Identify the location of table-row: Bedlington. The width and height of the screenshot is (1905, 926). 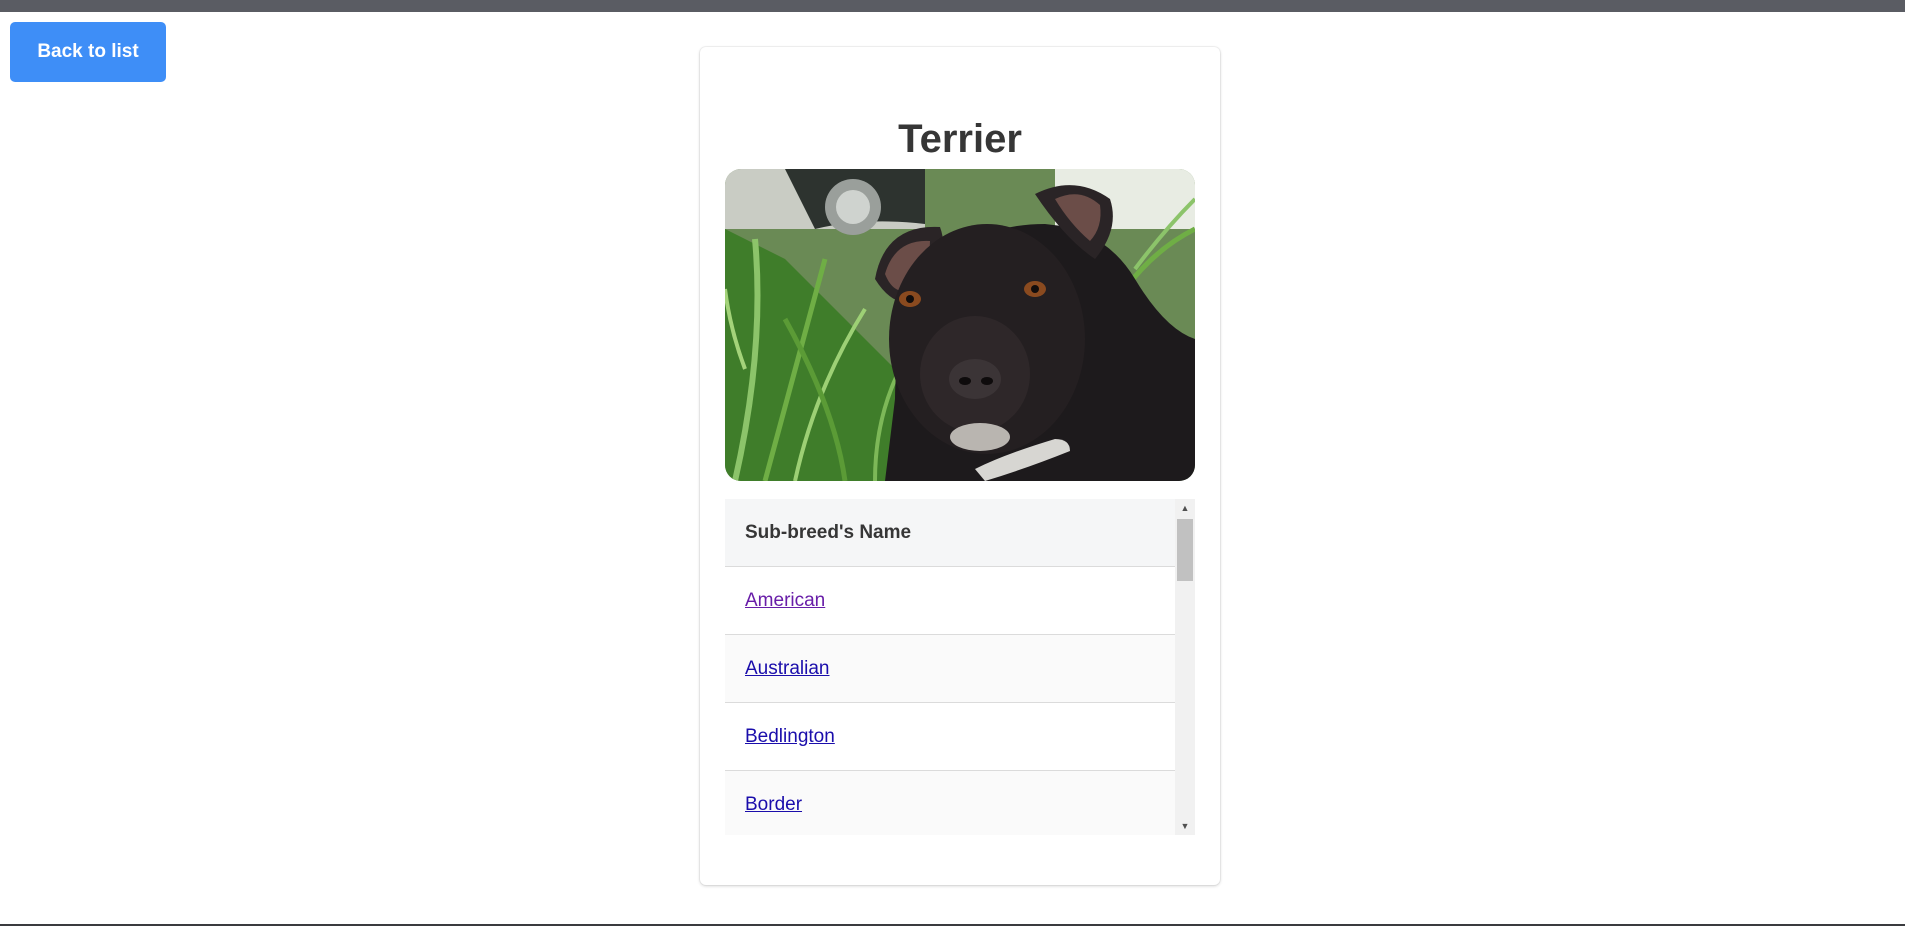
(950, 737).